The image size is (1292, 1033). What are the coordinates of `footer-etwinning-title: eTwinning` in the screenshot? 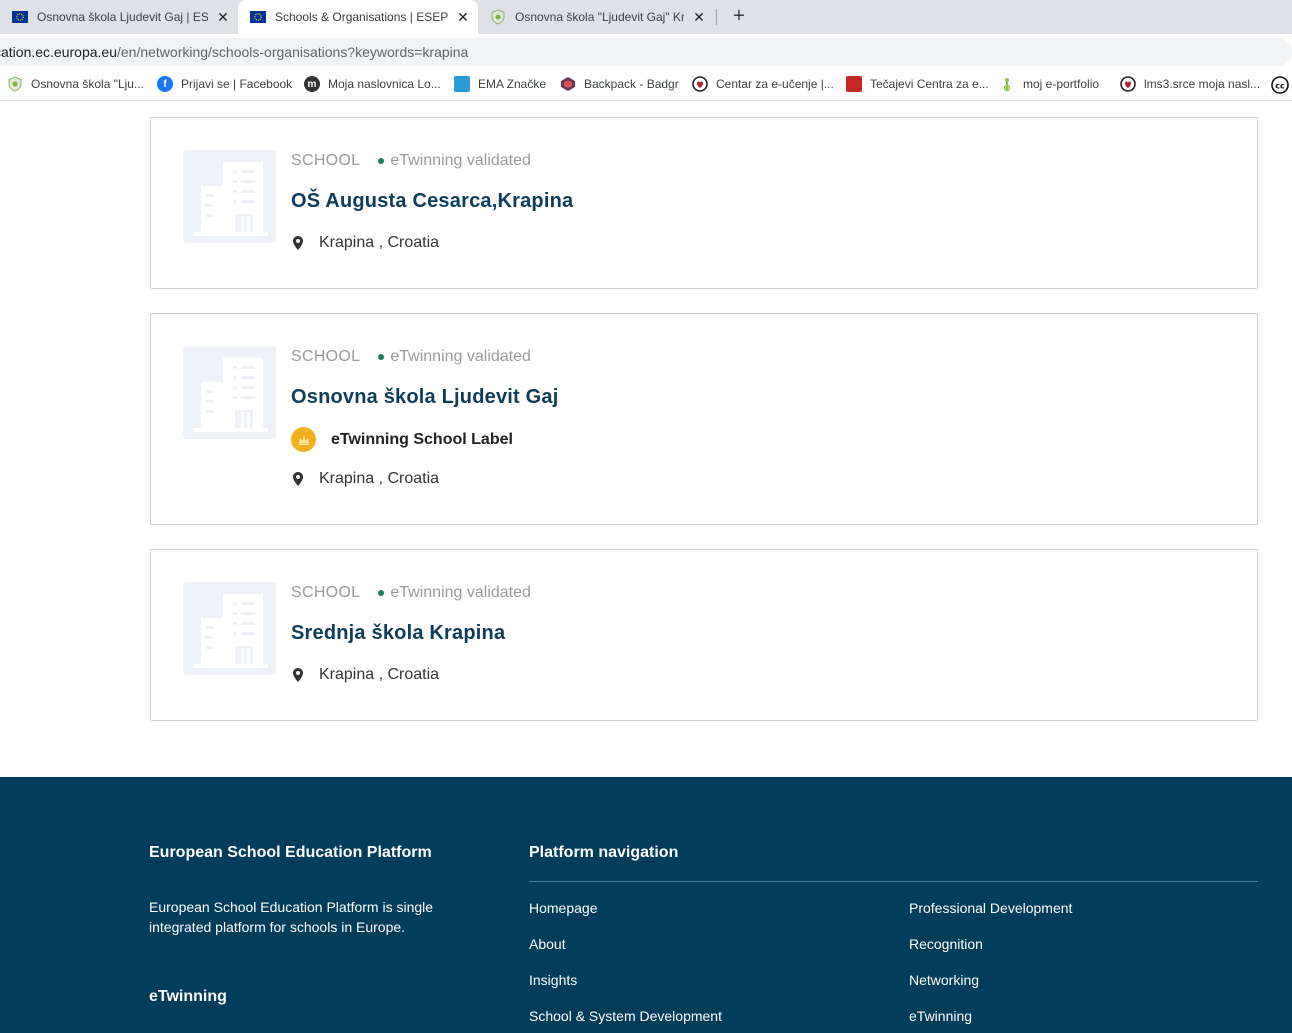 It's located at (188, 996).